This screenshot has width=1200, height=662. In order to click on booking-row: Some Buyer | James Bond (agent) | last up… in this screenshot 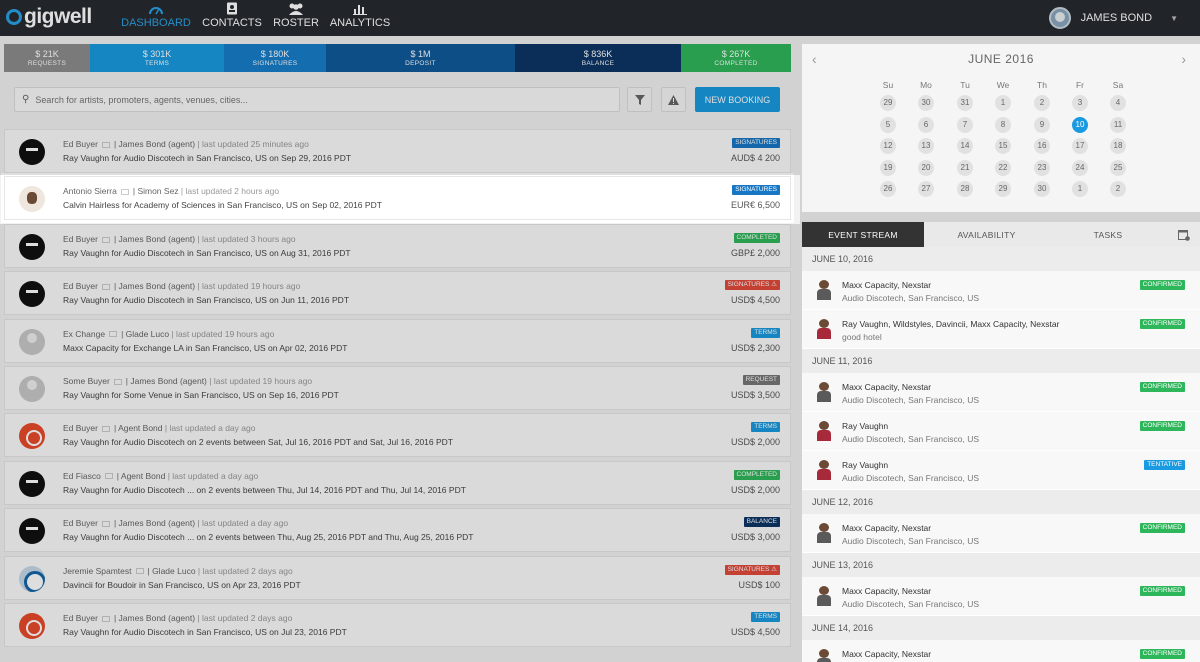, I will do `click(397, 387)`.